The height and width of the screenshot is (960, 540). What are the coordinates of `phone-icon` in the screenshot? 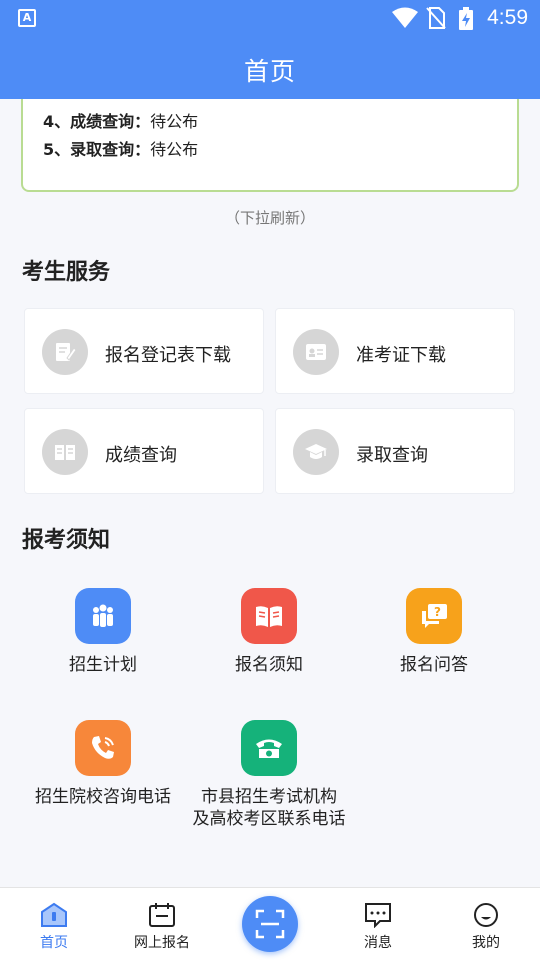 It's located at (103, 748).